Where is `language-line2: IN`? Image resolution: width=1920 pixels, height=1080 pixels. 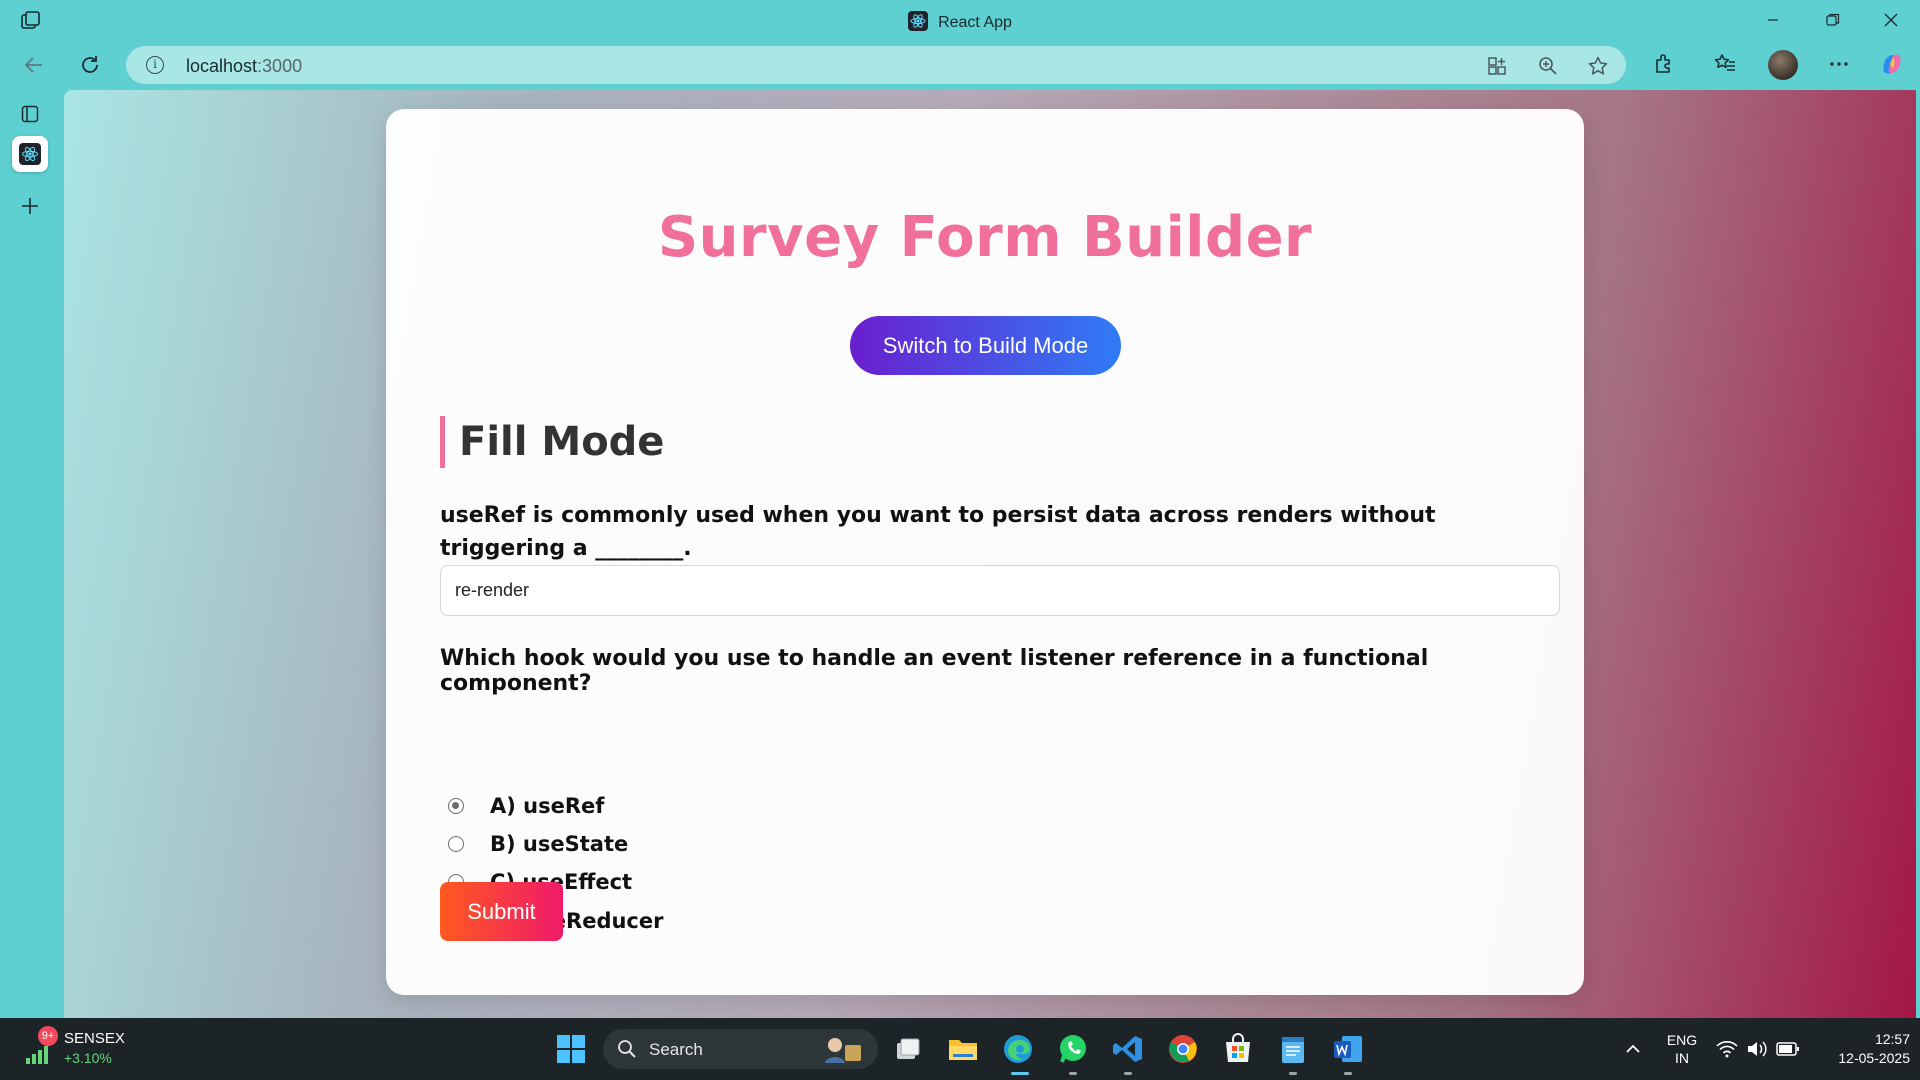 language-line2: IN is located at coordinates (1682, 1058).